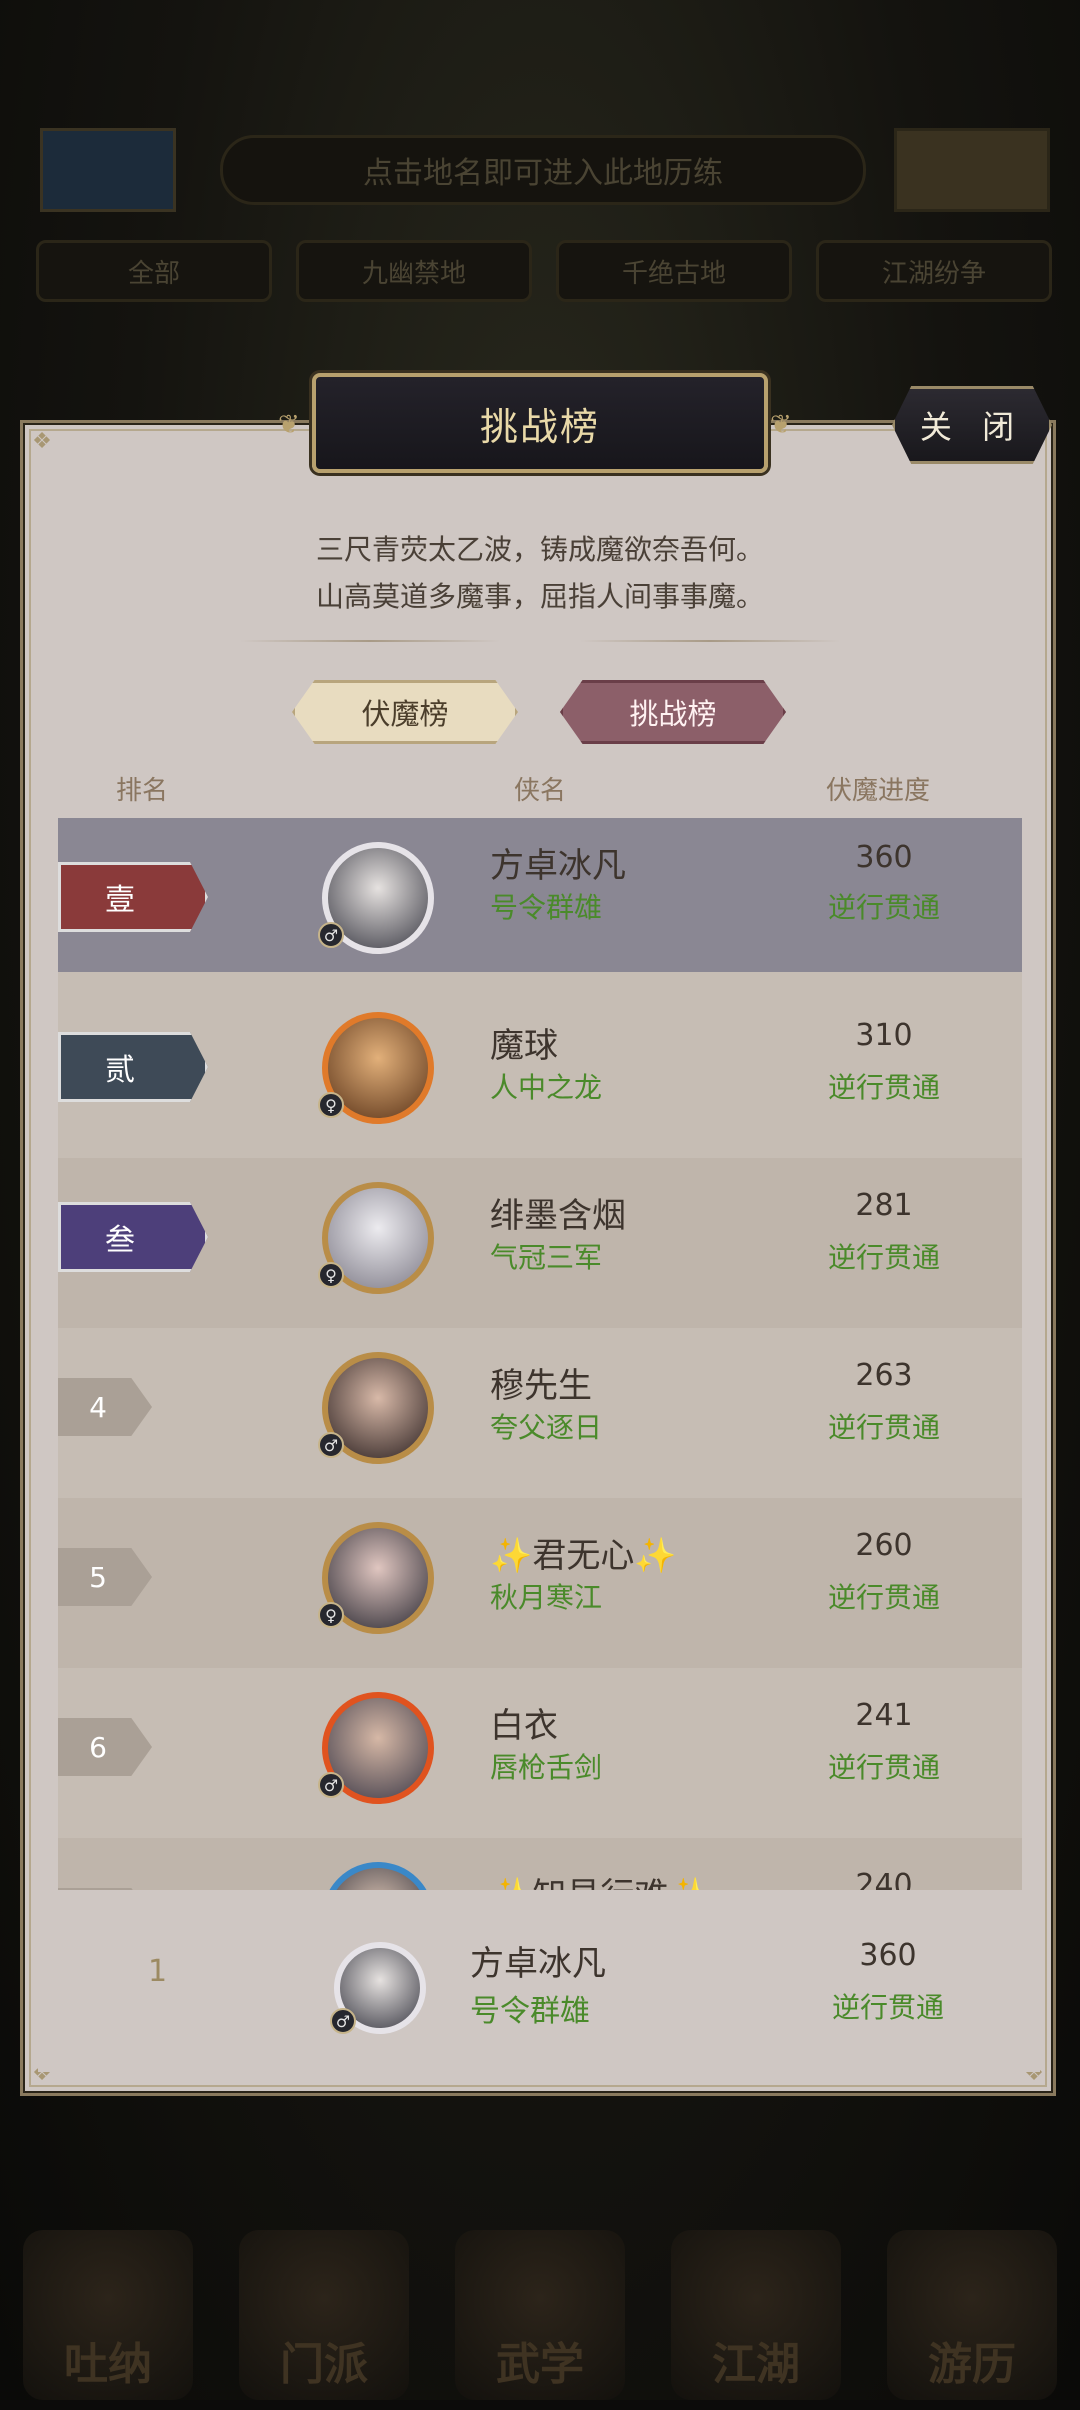 The height and width of the screenshot is (2410, 1080). What do you see at coordinates (934, 271) in the screenshot?
I see `filter-jianghu: 江湖纷争` at bounding box center [934, 271].